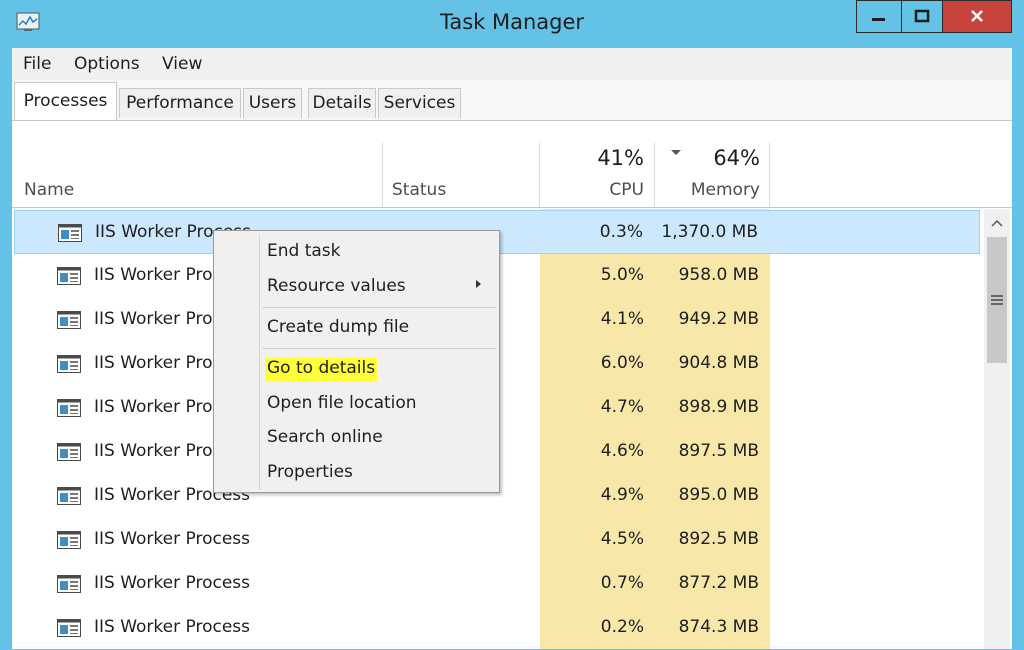 Image resolution: width=1024 pixels, height=650 pixels. I want to click on tab-services: Services, so click(419, 103).